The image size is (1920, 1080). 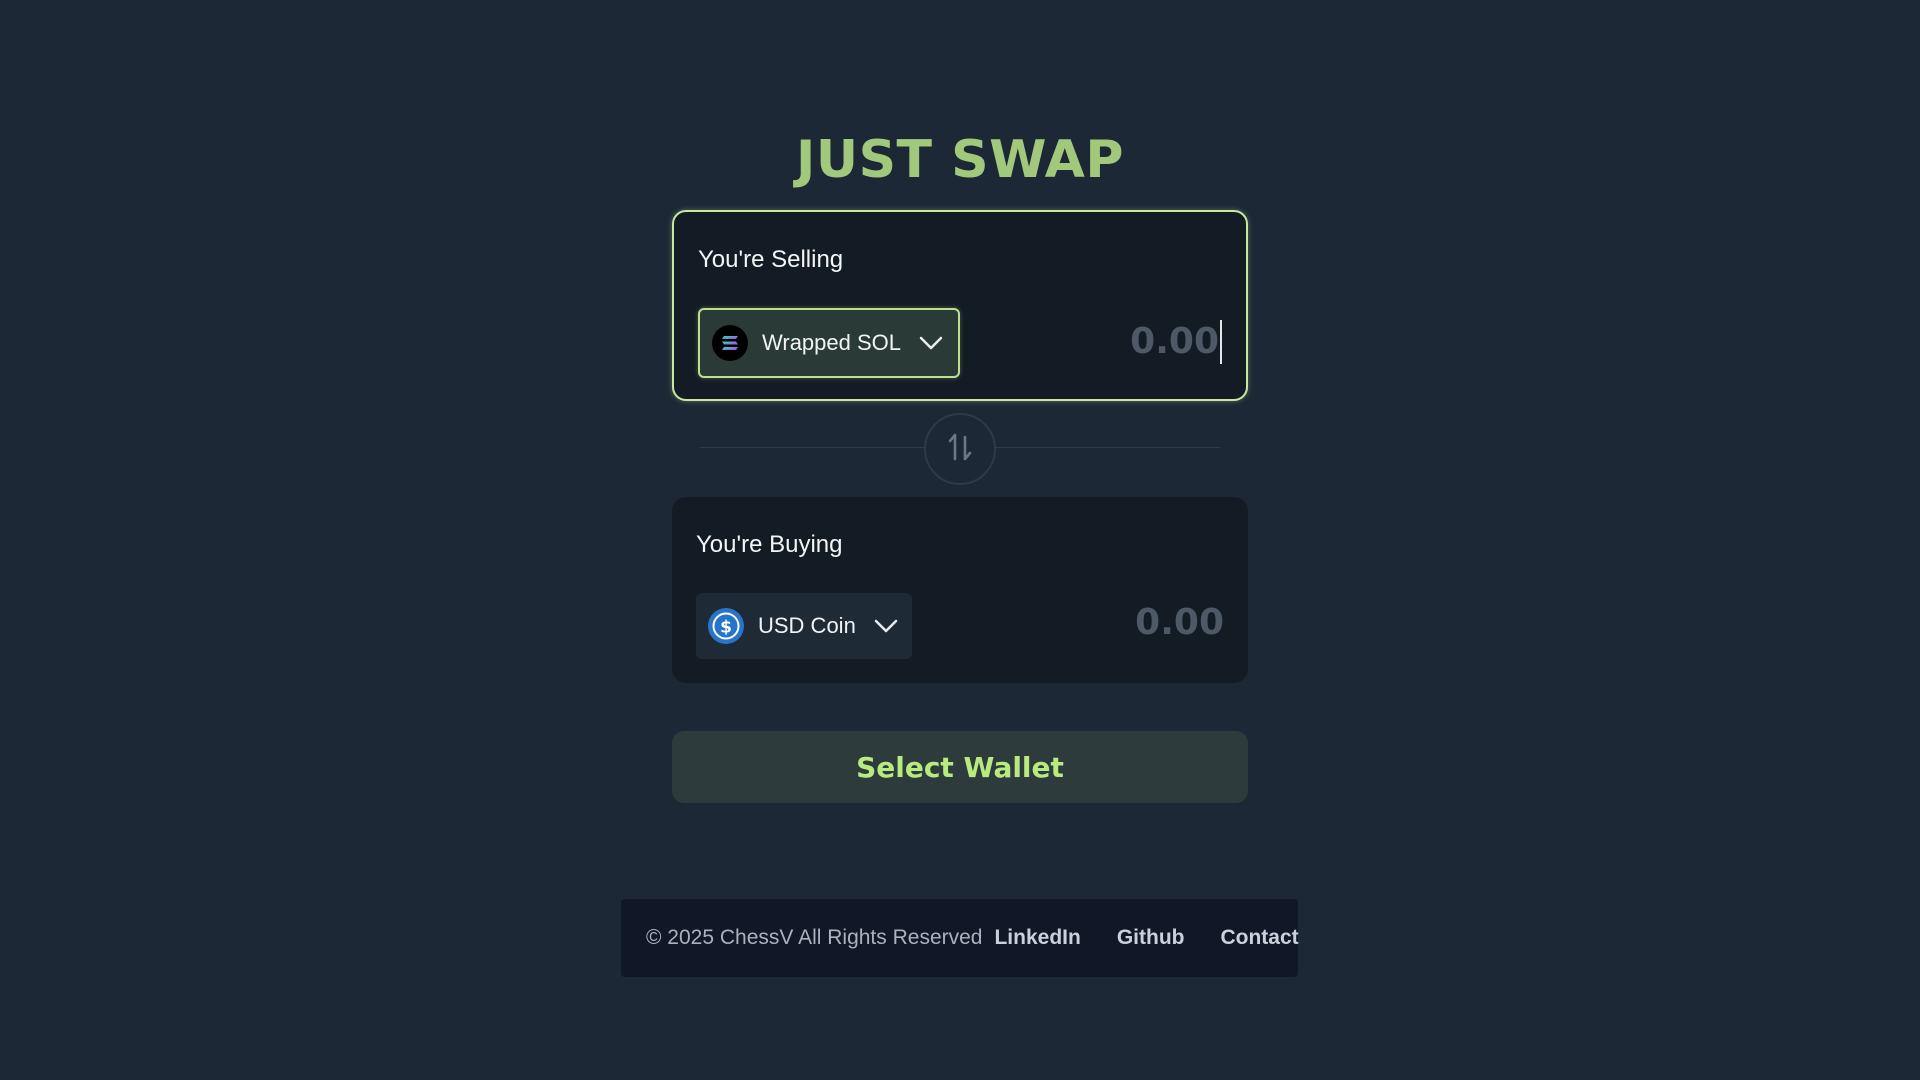 What do you see at coordinates (960, 305) in the screenshot?
I see `selling-panel: You're Selling Wrapped SOL 0.00` at bounding box center [960, 305].